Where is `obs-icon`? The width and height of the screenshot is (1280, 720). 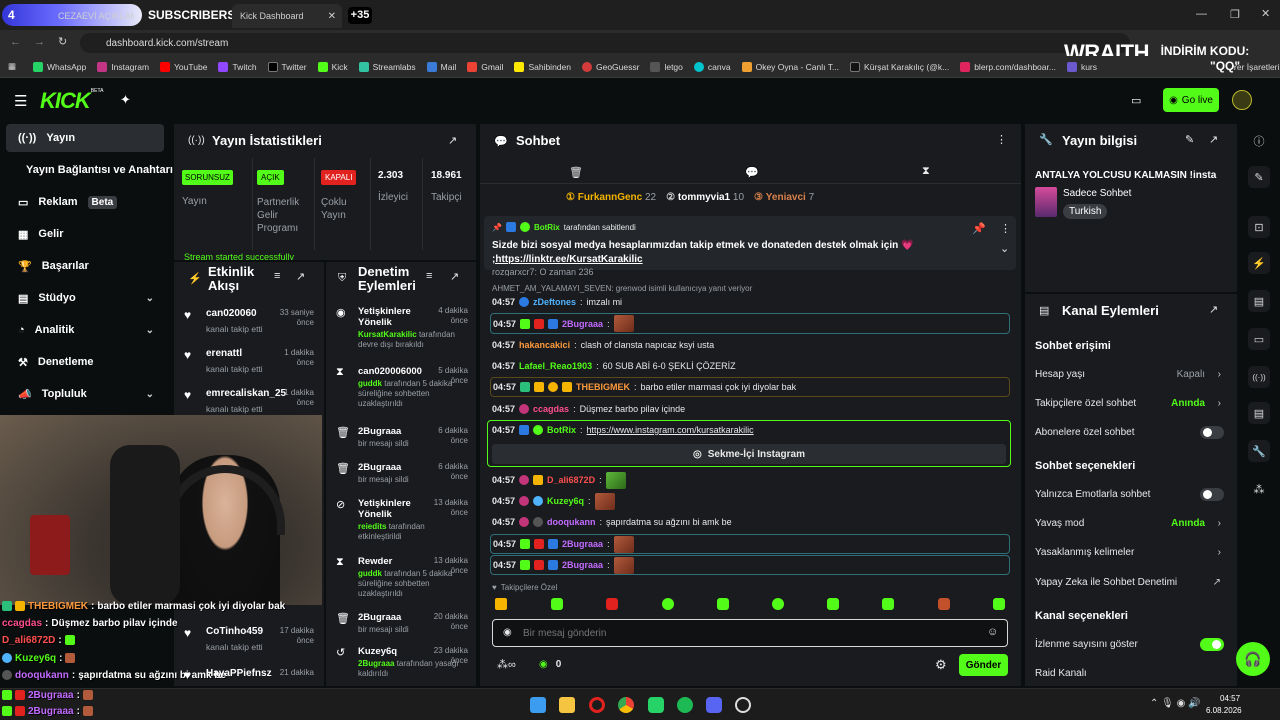
obs-icon is located at coordinates (743, 705).